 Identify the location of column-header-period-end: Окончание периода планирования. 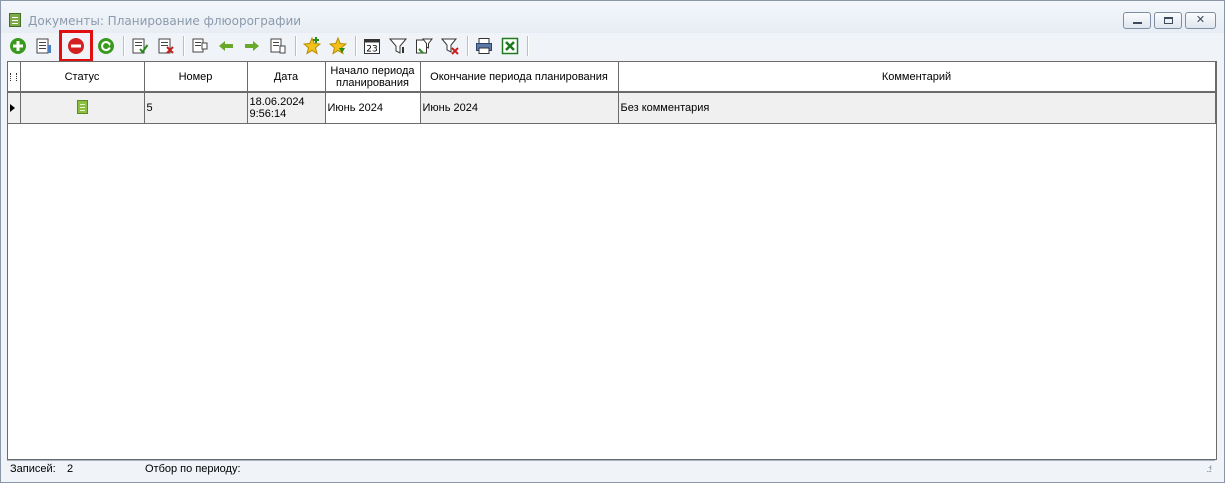
(519, 77).